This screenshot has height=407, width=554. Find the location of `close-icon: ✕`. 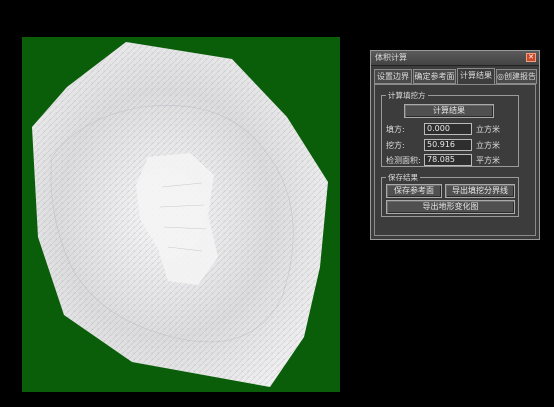

close-icon: ✕ is located at coordinates (531, 57).